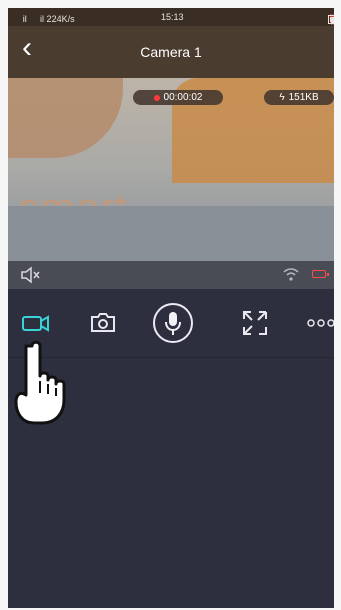  Describe the element at coordinates (303, 97) in the screenshot. I see `data-size-text: 151KB` at that location.